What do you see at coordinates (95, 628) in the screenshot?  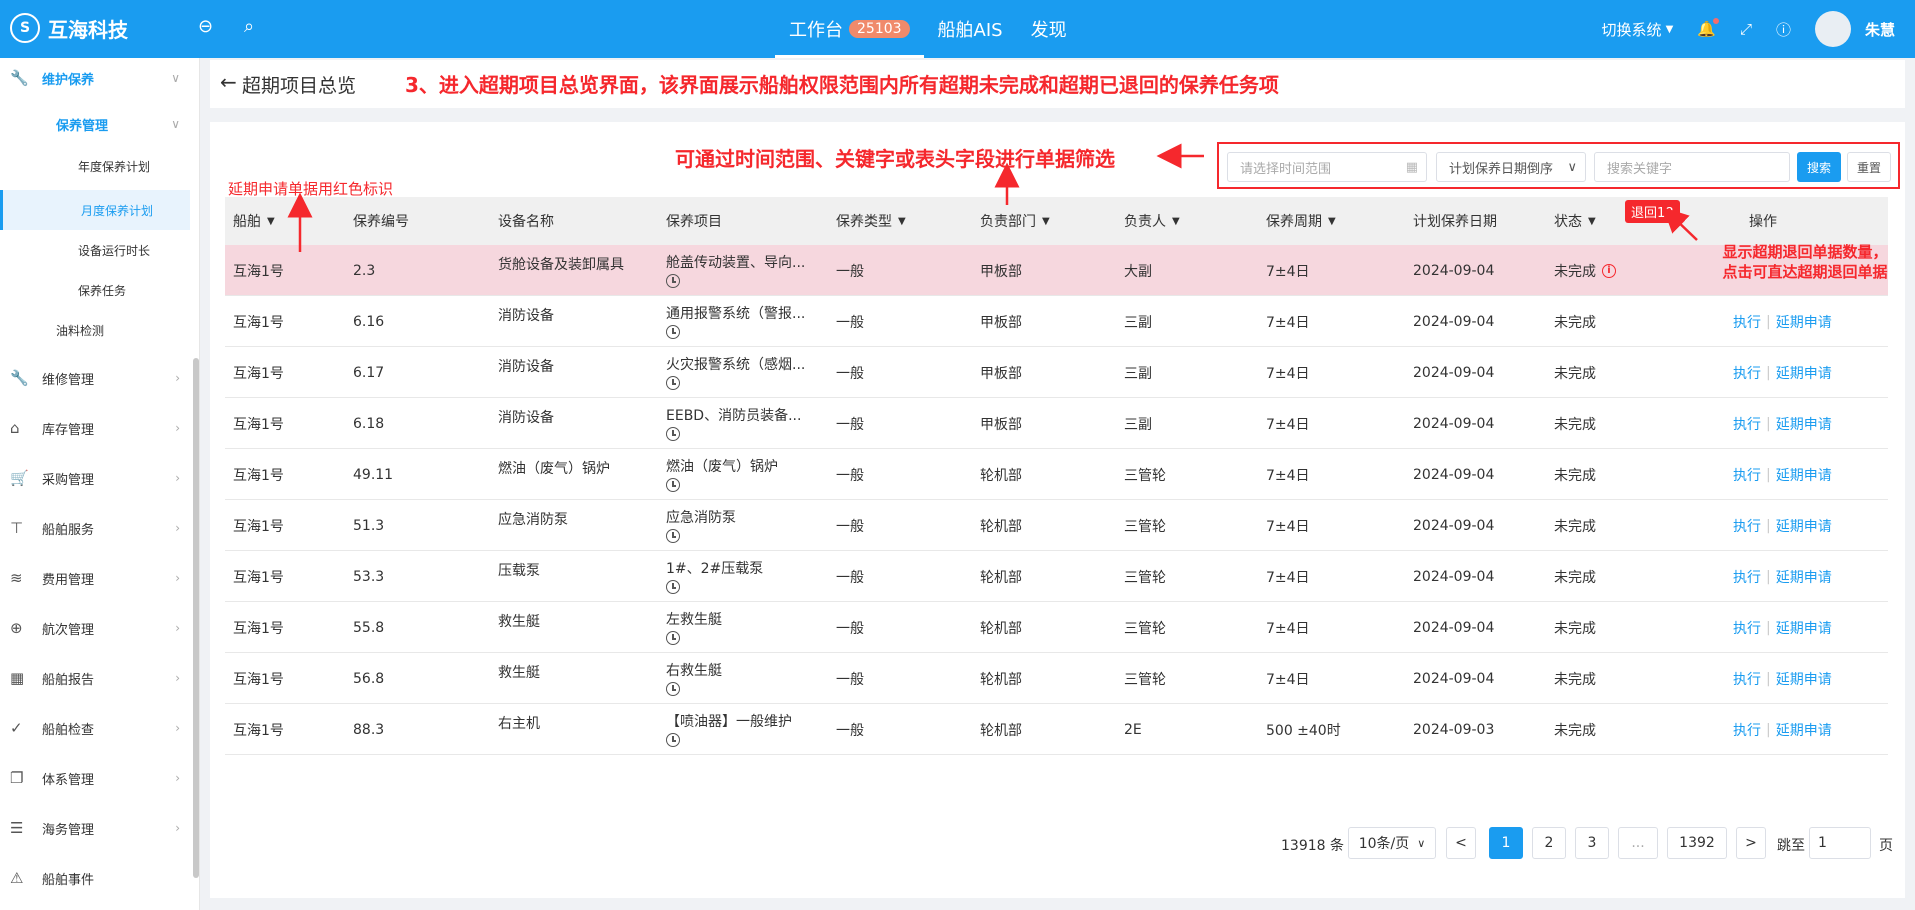 I see `sidebar-item-voyage: ⊕ 航次管理 ›` at bounding box center [95, 628].